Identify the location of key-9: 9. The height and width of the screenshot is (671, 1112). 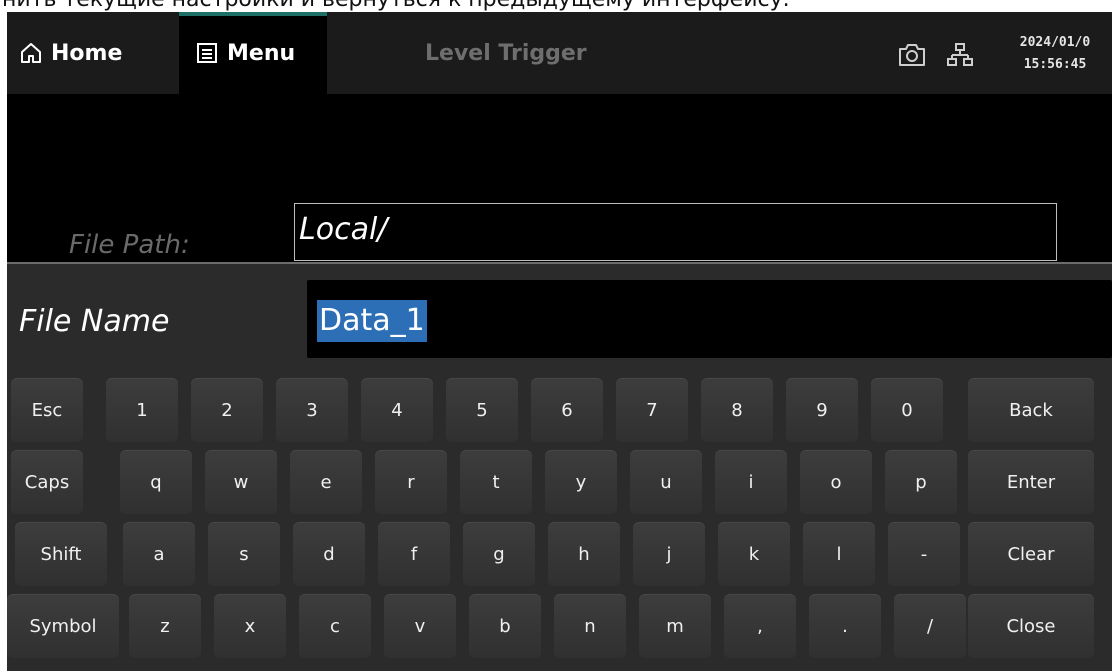
(822, 410).